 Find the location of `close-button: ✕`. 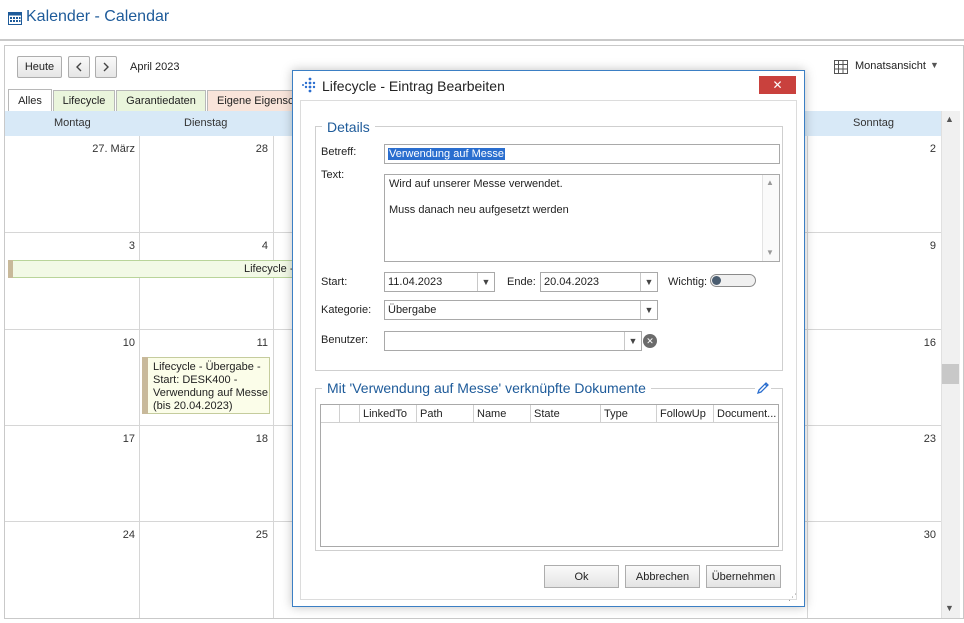

close-button: ✕ is located at coordinates (777, 85).